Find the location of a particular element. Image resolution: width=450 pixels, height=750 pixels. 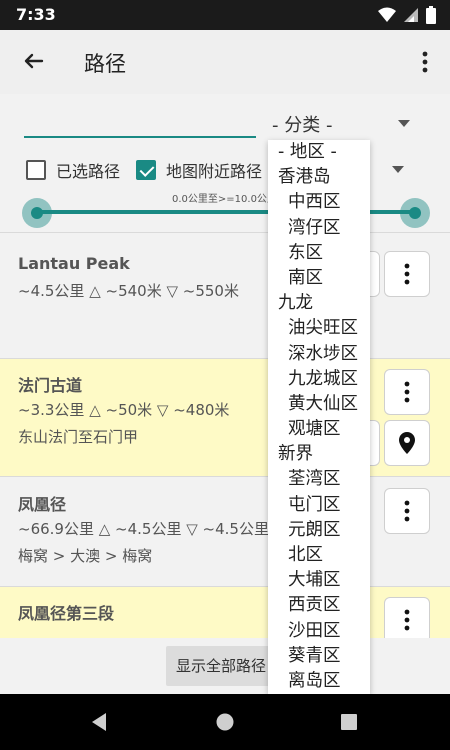

map-marker-icon is located at coordinates (407, 443).